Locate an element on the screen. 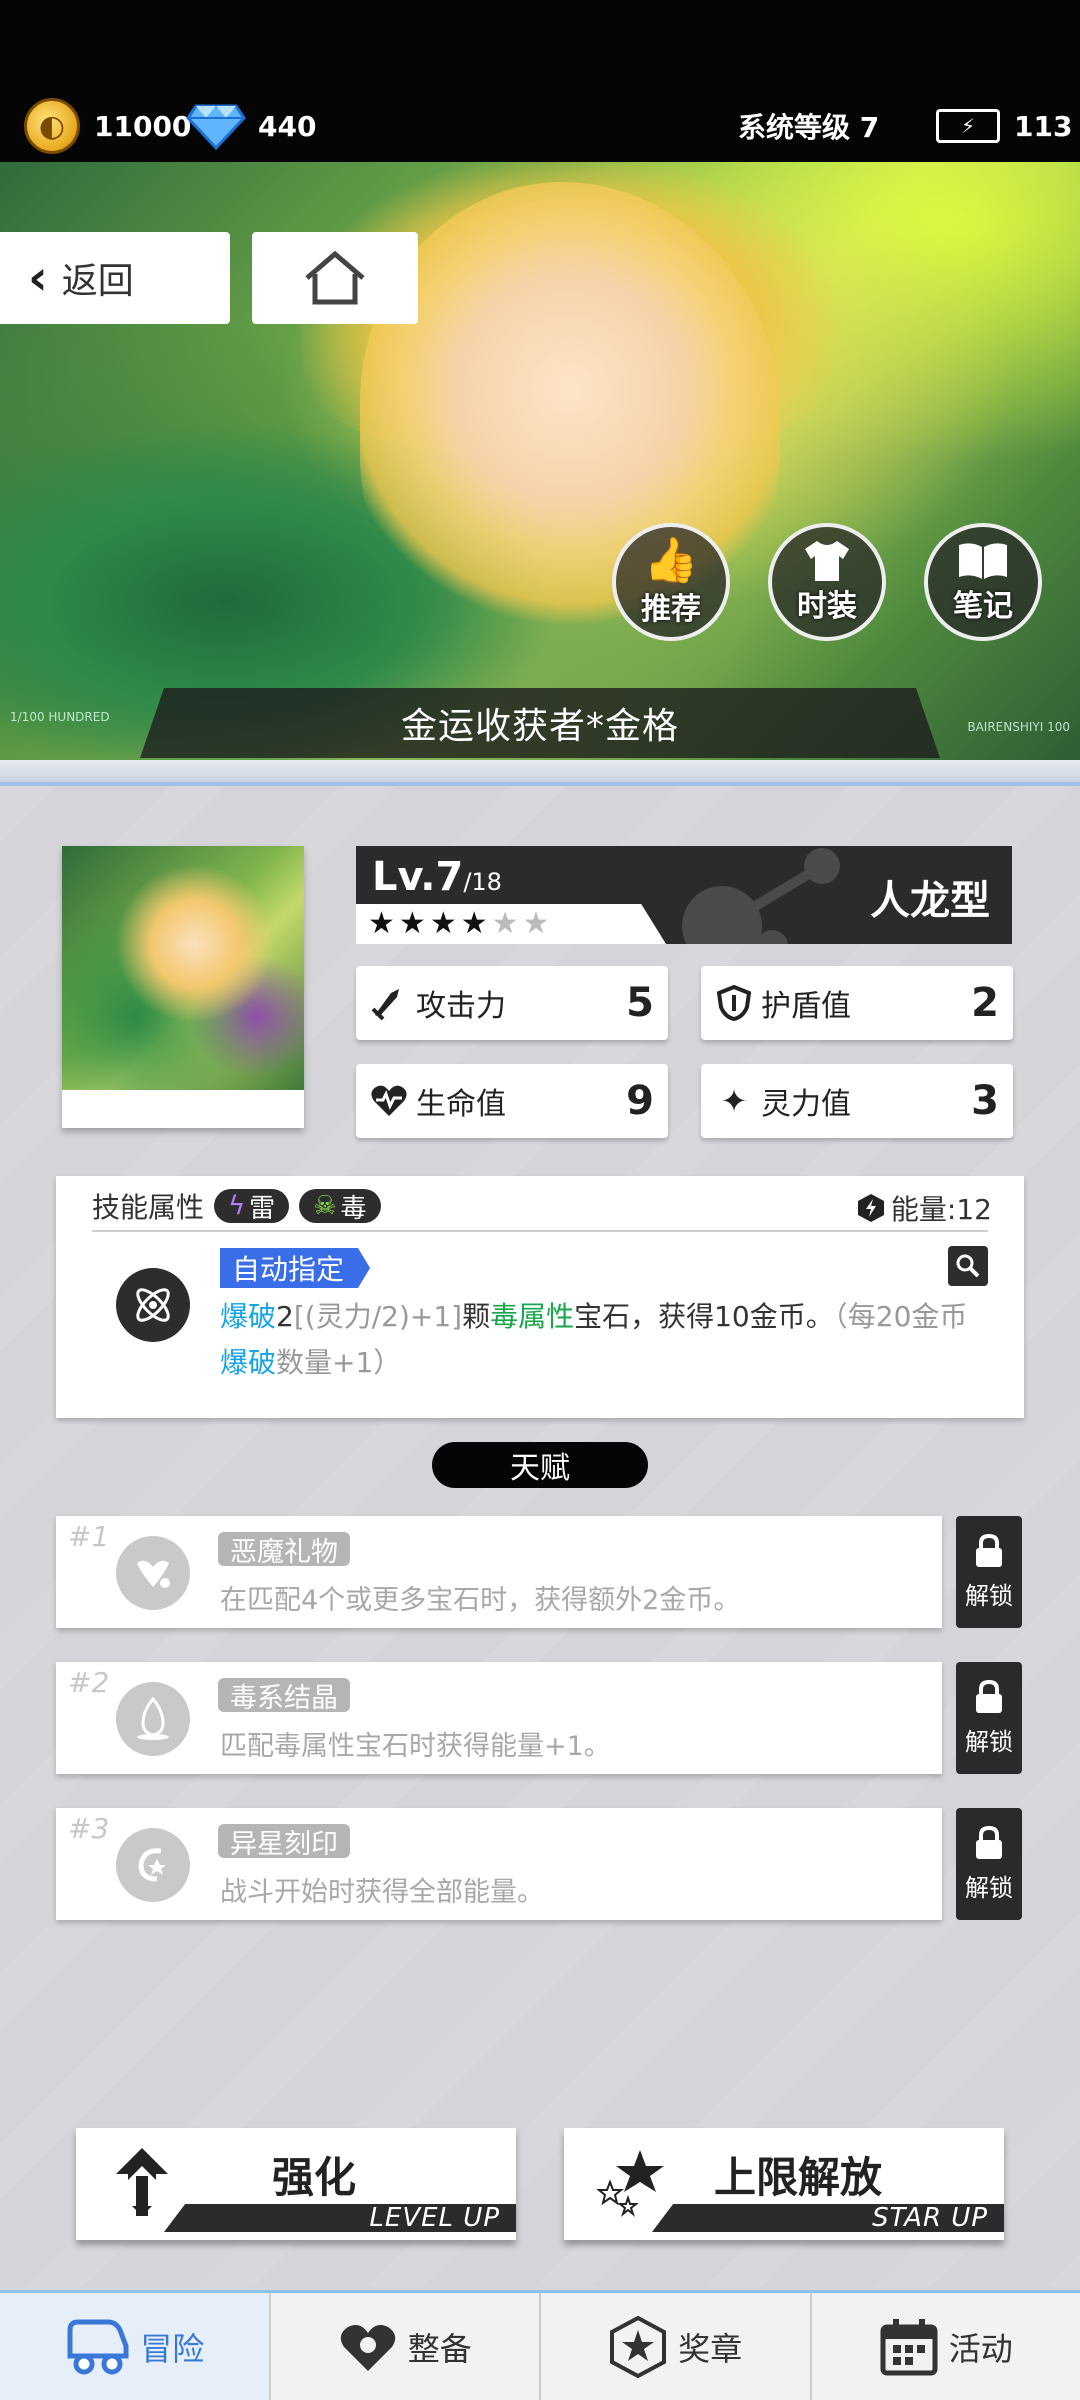 This screenshot has height=2400, width=1080. talent-description: 匹配毒属性宝石时获得能量+1。 is located at coordinates (415, 1746).